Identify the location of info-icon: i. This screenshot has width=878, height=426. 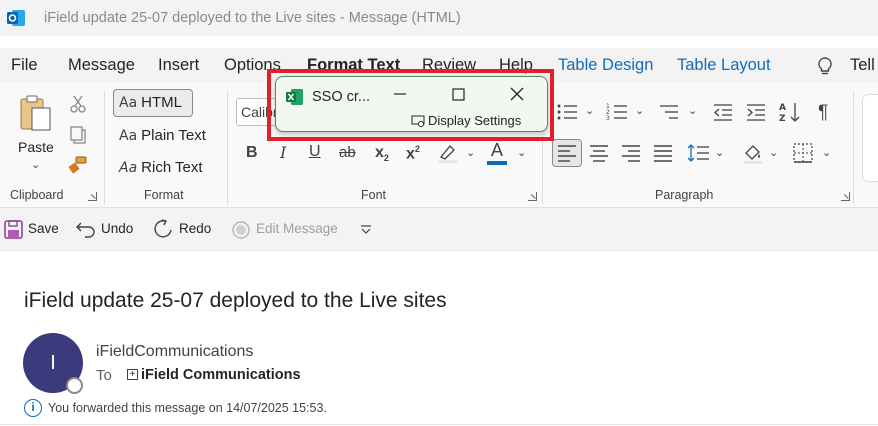
(33, 408).